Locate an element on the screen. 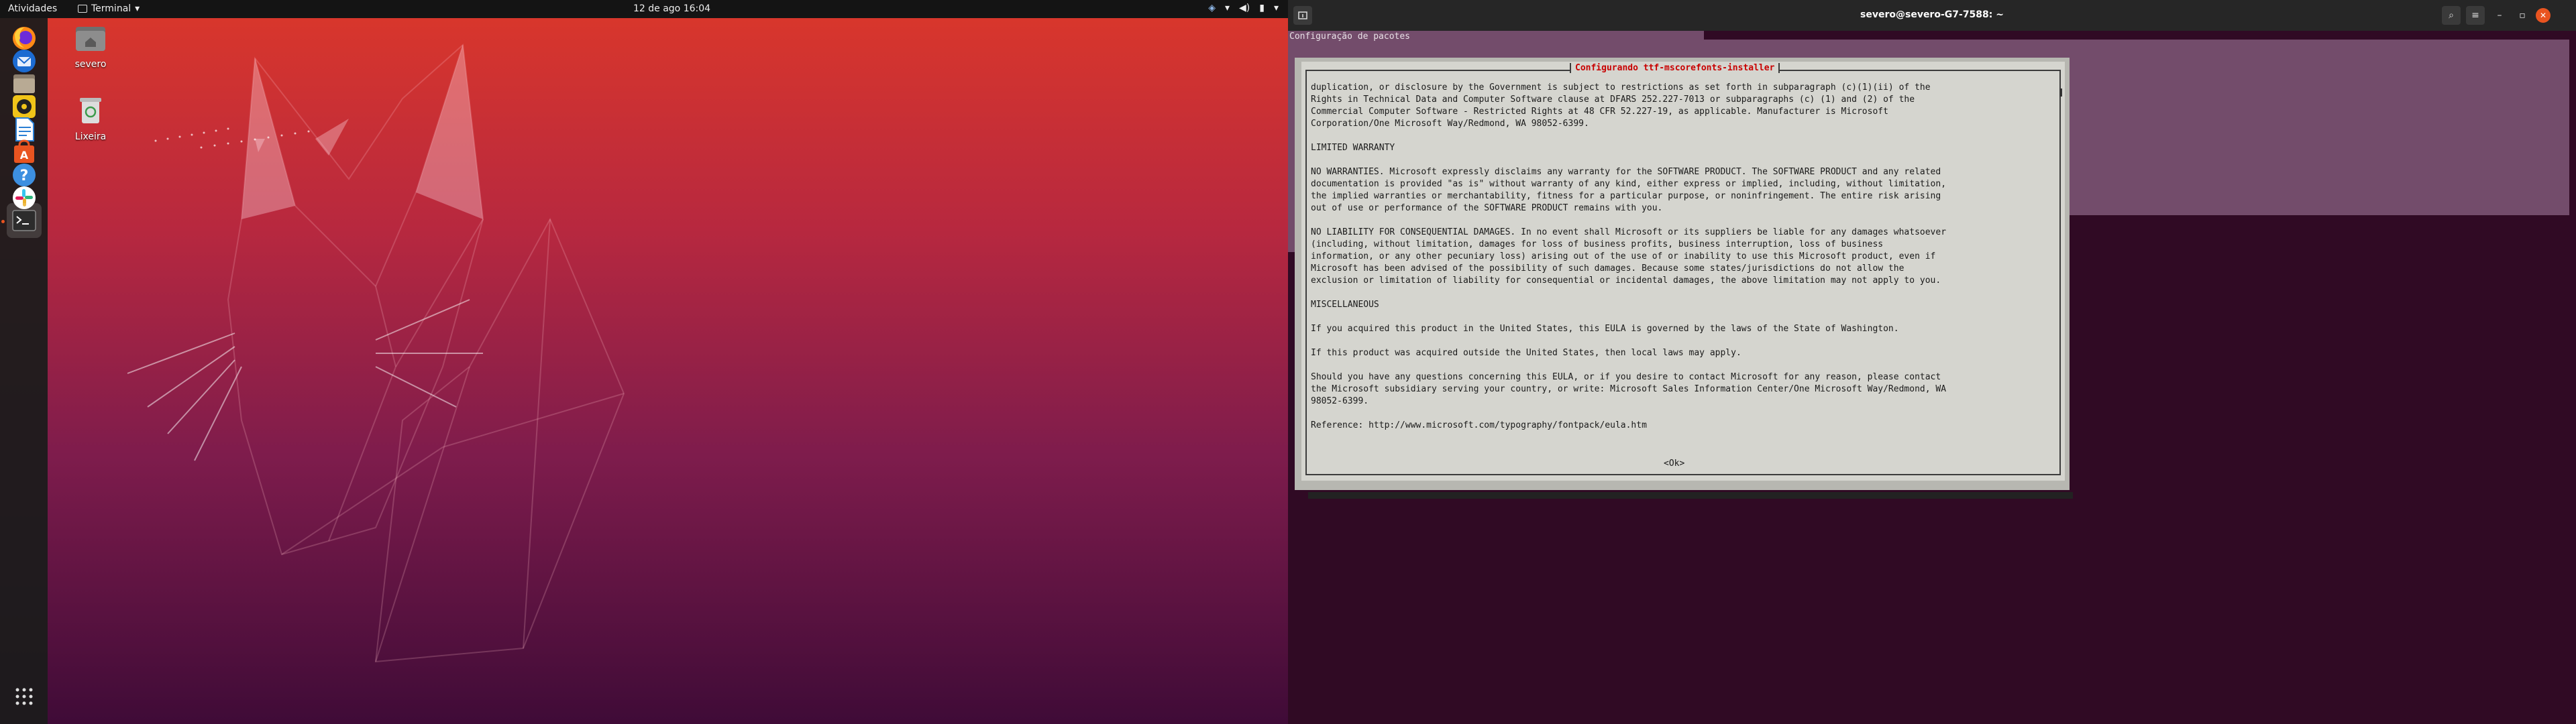 Image resolution: width=2576 pixels, height=724 pixels. battery-icon: ▮ is located at coordinates (1262, 8).